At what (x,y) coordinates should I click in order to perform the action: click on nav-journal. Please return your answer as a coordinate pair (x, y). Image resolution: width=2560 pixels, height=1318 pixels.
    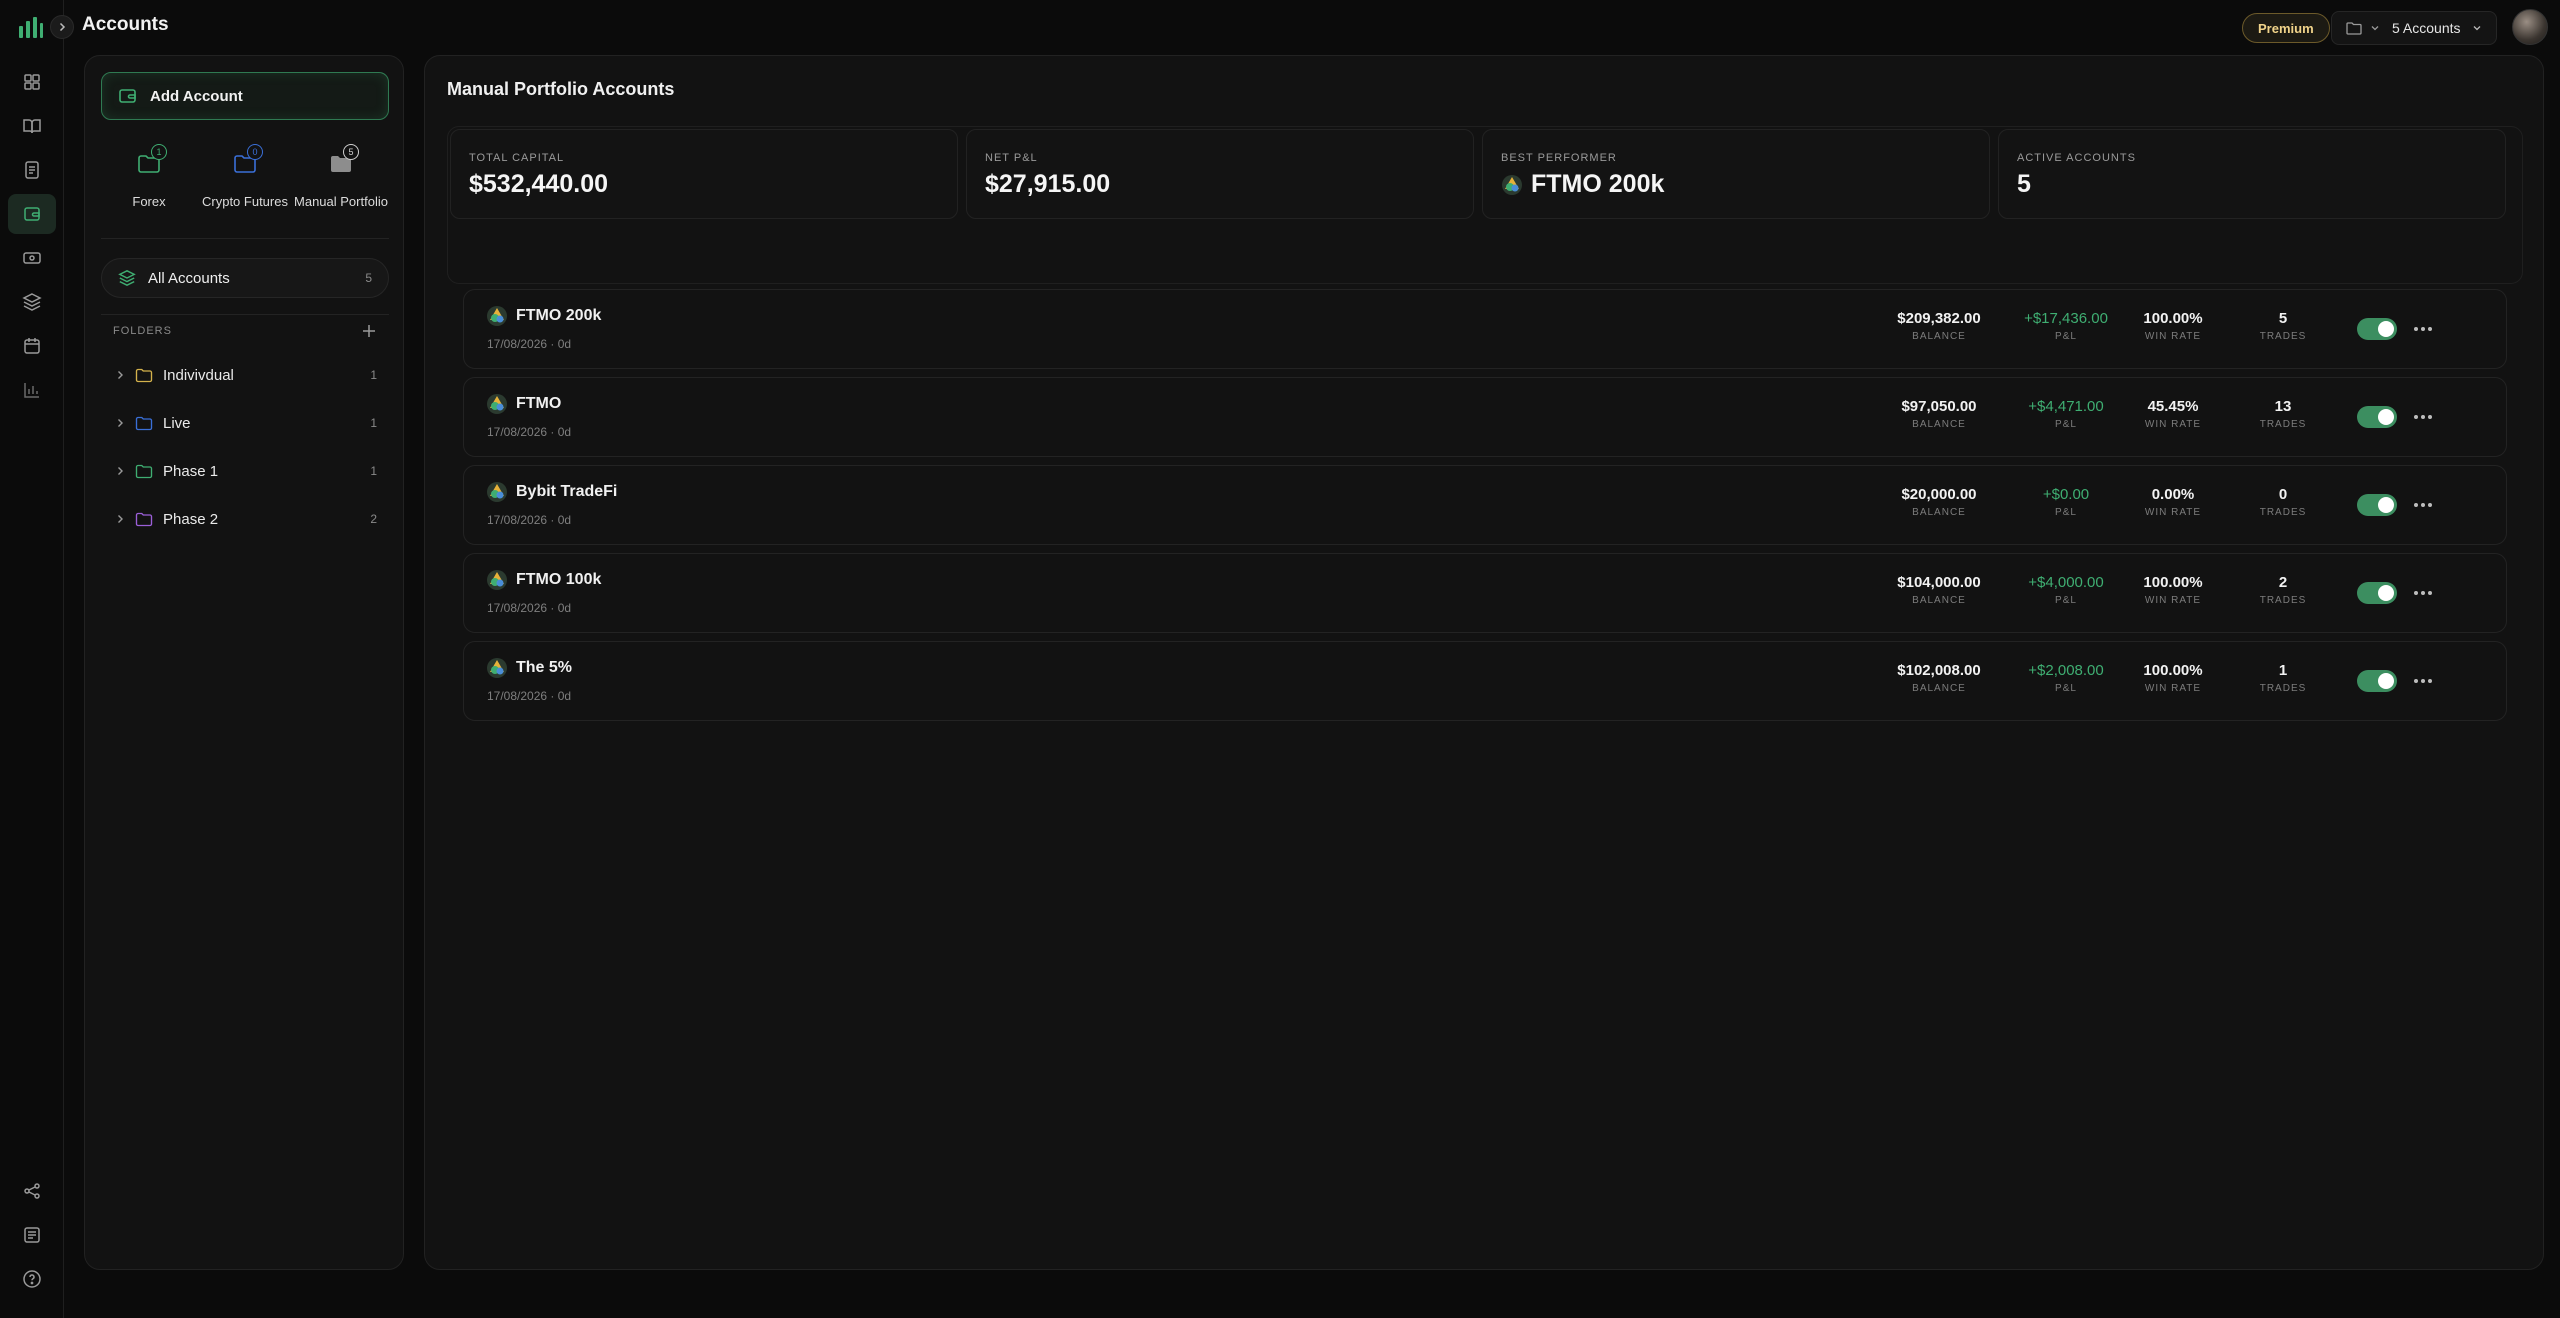
    Looking at the image, I should click on (32, 126).